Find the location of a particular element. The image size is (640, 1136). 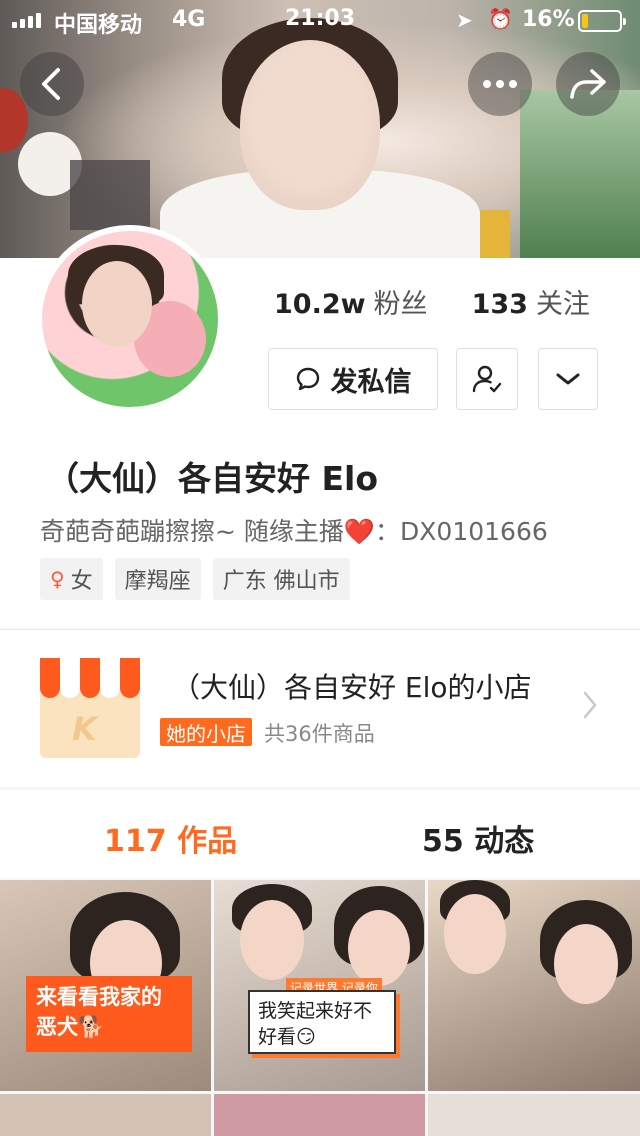

bio-id: ：DX0101666 is located at coordinates (461, 531).